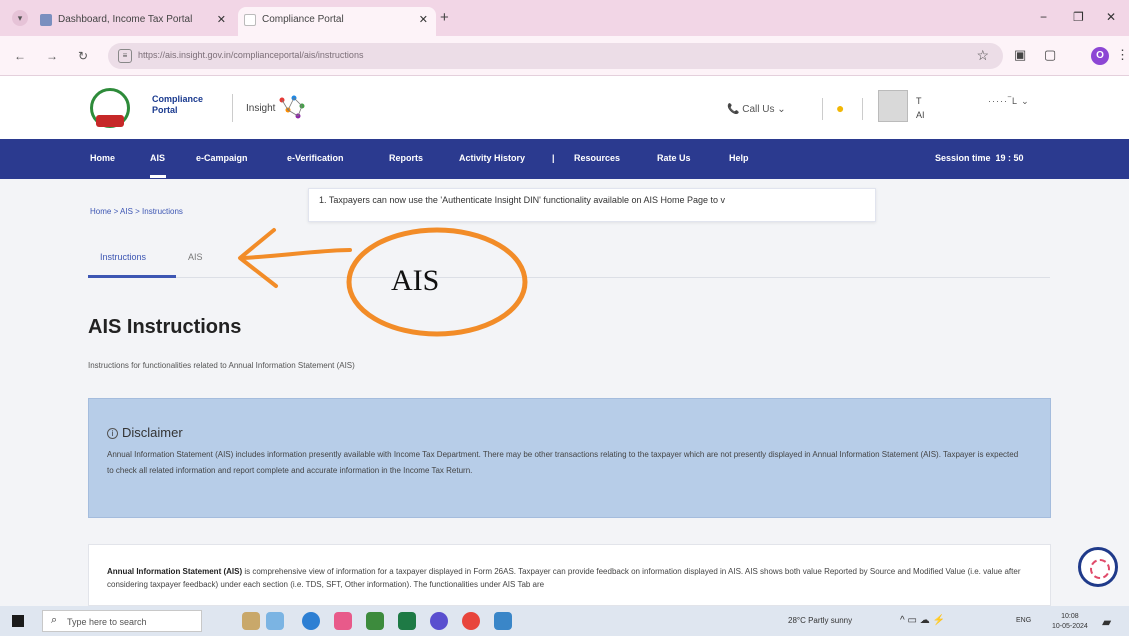 The width and height of the screenshot is (1129, 636). Describe the element at coordinates (1043, 17) in the screenshot. I see `minimize-icon: −` at that location.